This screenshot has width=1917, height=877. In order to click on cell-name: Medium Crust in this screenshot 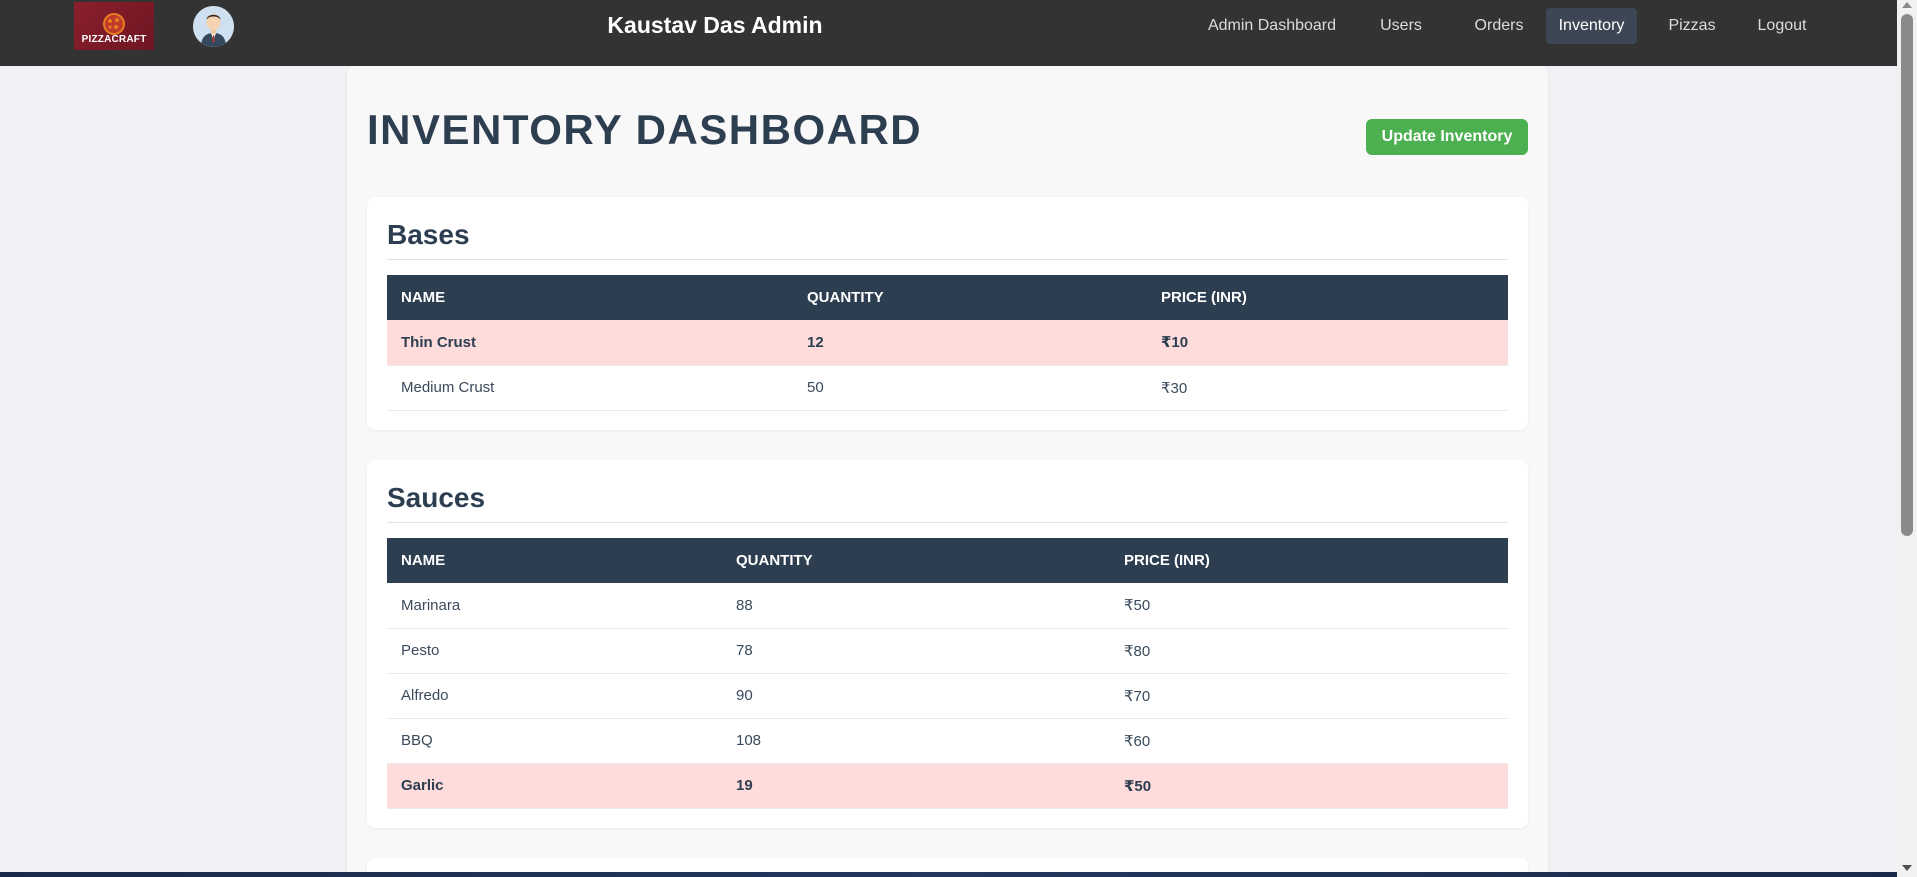, I will do `click(448, 387)`.